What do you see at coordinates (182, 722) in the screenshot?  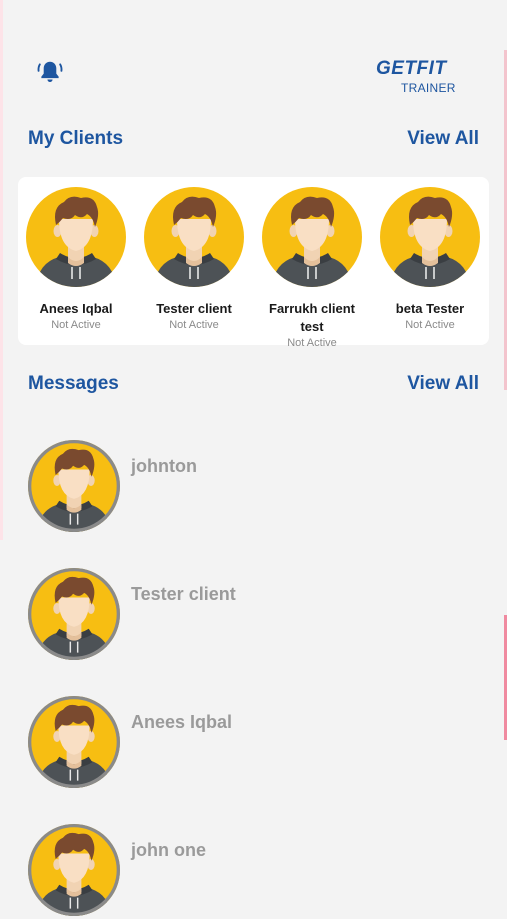 I see `message-sender-name: Anees Iqbal` at bounding box center [182, 722].